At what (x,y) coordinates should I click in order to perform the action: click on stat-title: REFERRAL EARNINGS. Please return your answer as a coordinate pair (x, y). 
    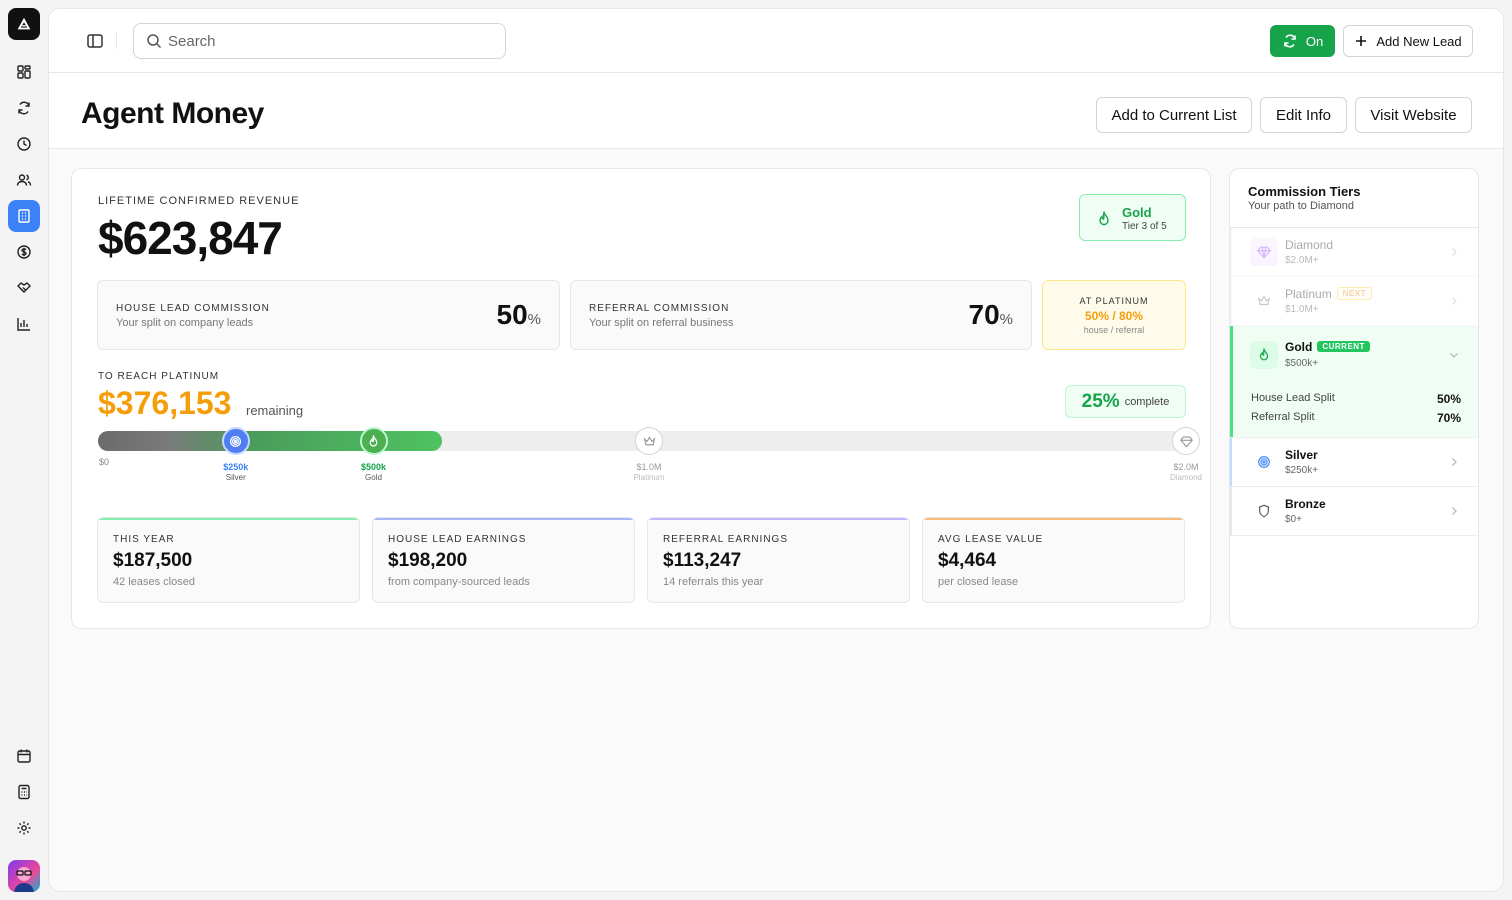
    Looking at the image, I should click on (725, 539).